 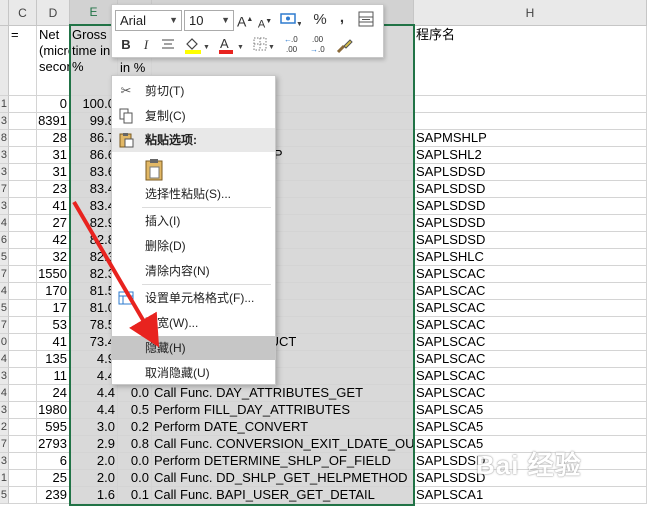 I want to click on annotation-arrow, so click(x=116, y=274).